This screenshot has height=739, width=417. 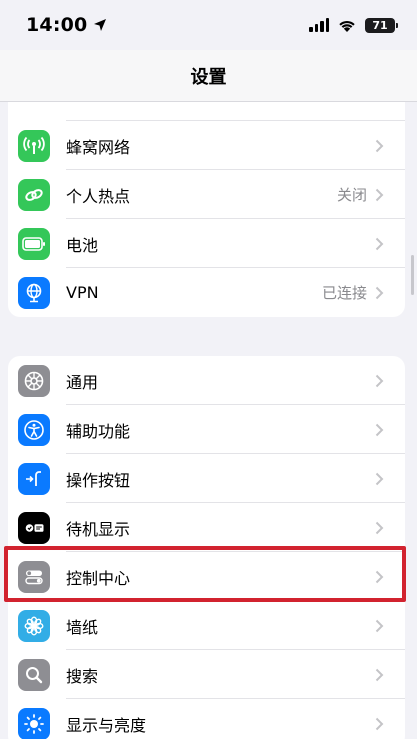 I want to click on navigation-bar: 设置, so click(x=208, y=76).